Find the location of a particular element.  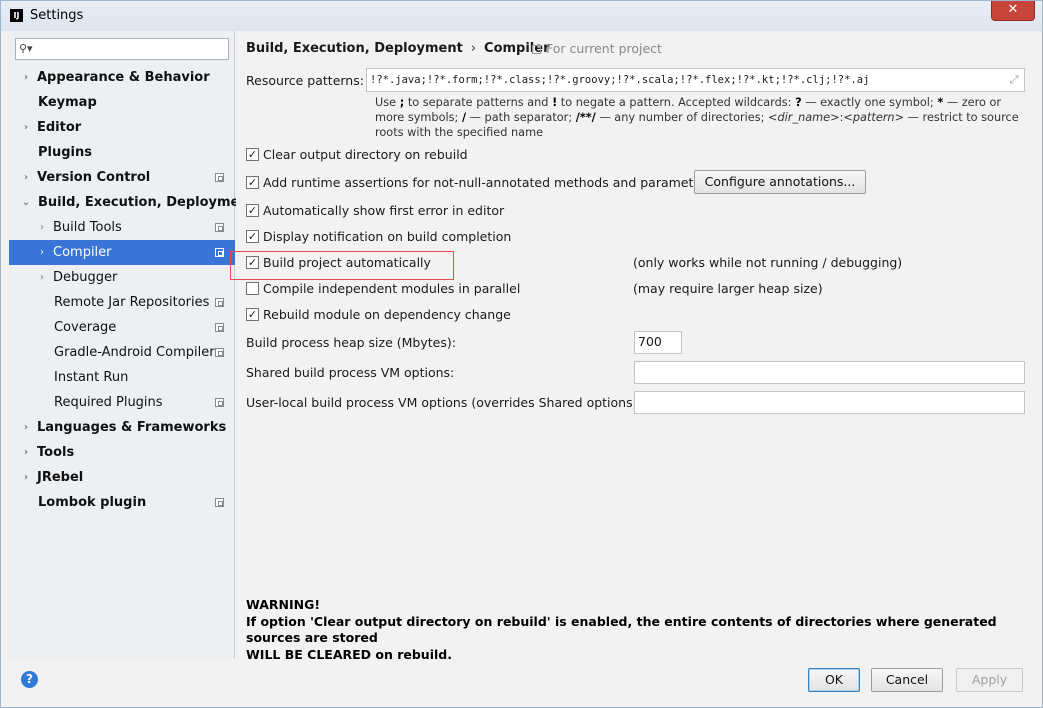

clear-output-checkbox: ✓ is located at coordinates (252, 154).